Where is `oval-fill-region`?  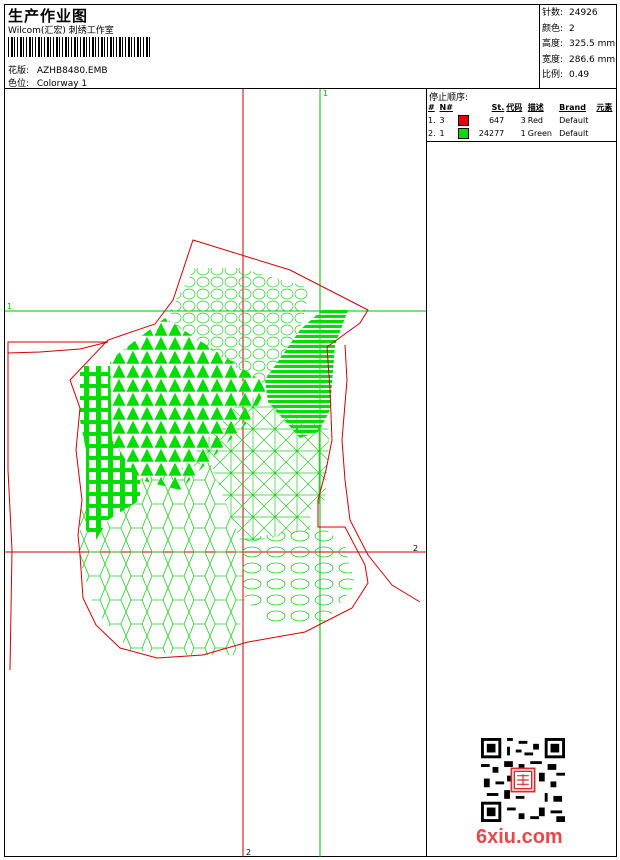 oval-fill-region is located at coordinates (297, 576).